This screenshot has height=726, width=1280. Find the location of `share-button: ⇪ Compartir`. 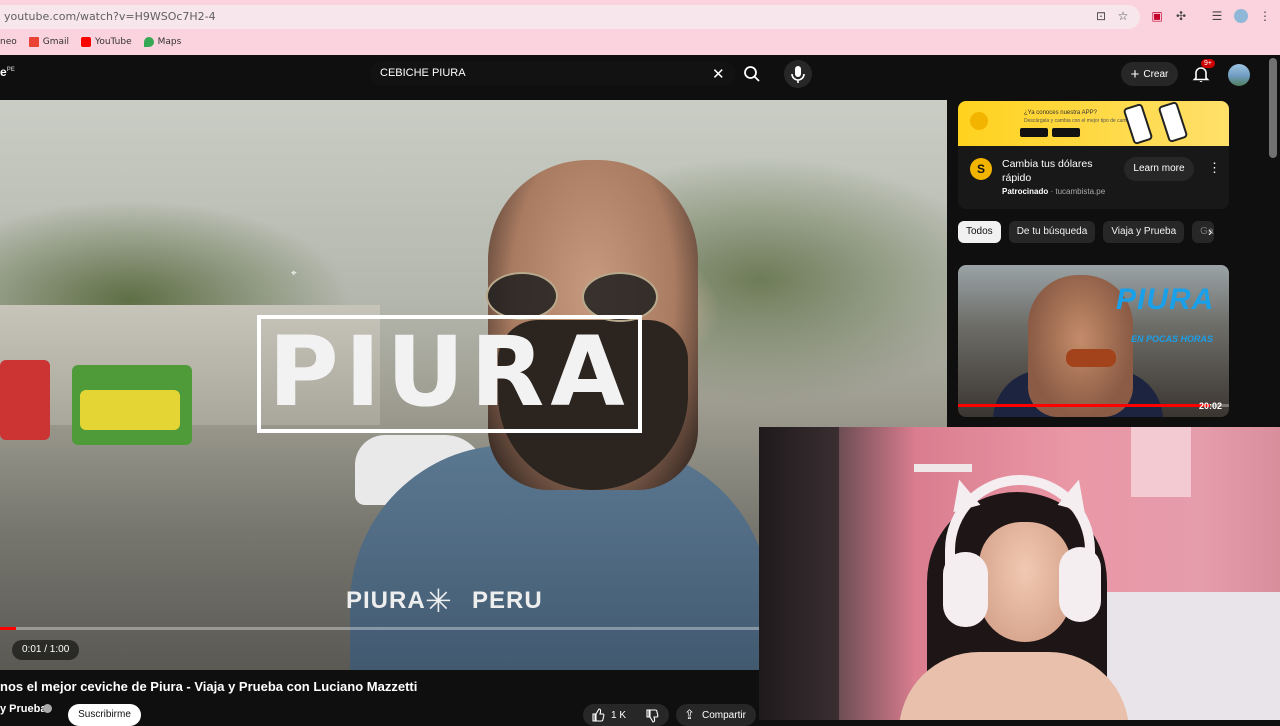

share-button: ⇪ Compartir is located at coordinates (716, 715).